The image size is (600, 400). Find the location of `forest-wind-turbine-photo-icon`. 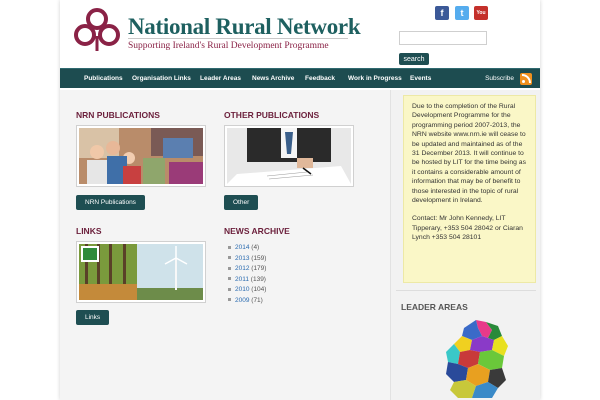

forest-wind-turbine-photo-icon is located at coordinates (141, 272).